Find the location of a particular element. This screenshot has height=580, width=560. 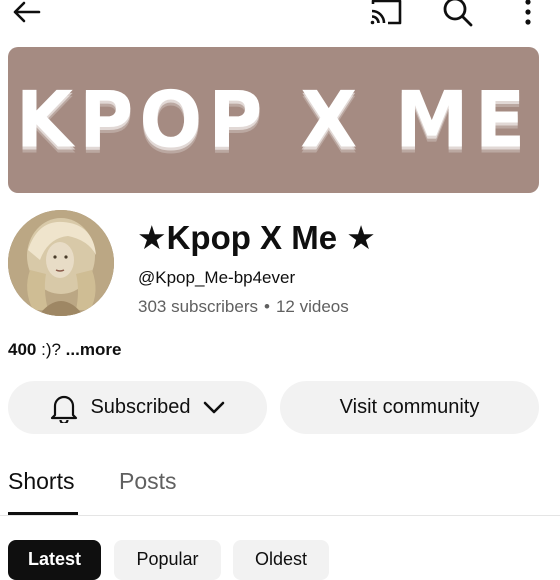

channel-stats: 303 subscribers • 12 videos is located at coordinates (243, 307).